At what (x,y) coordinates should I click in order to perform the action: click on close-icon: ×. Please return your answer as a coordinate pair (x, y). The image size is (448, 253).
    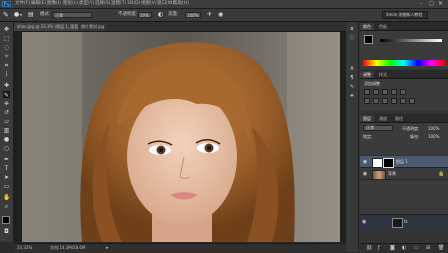
    Looking at the image, I should click on (440, 3).